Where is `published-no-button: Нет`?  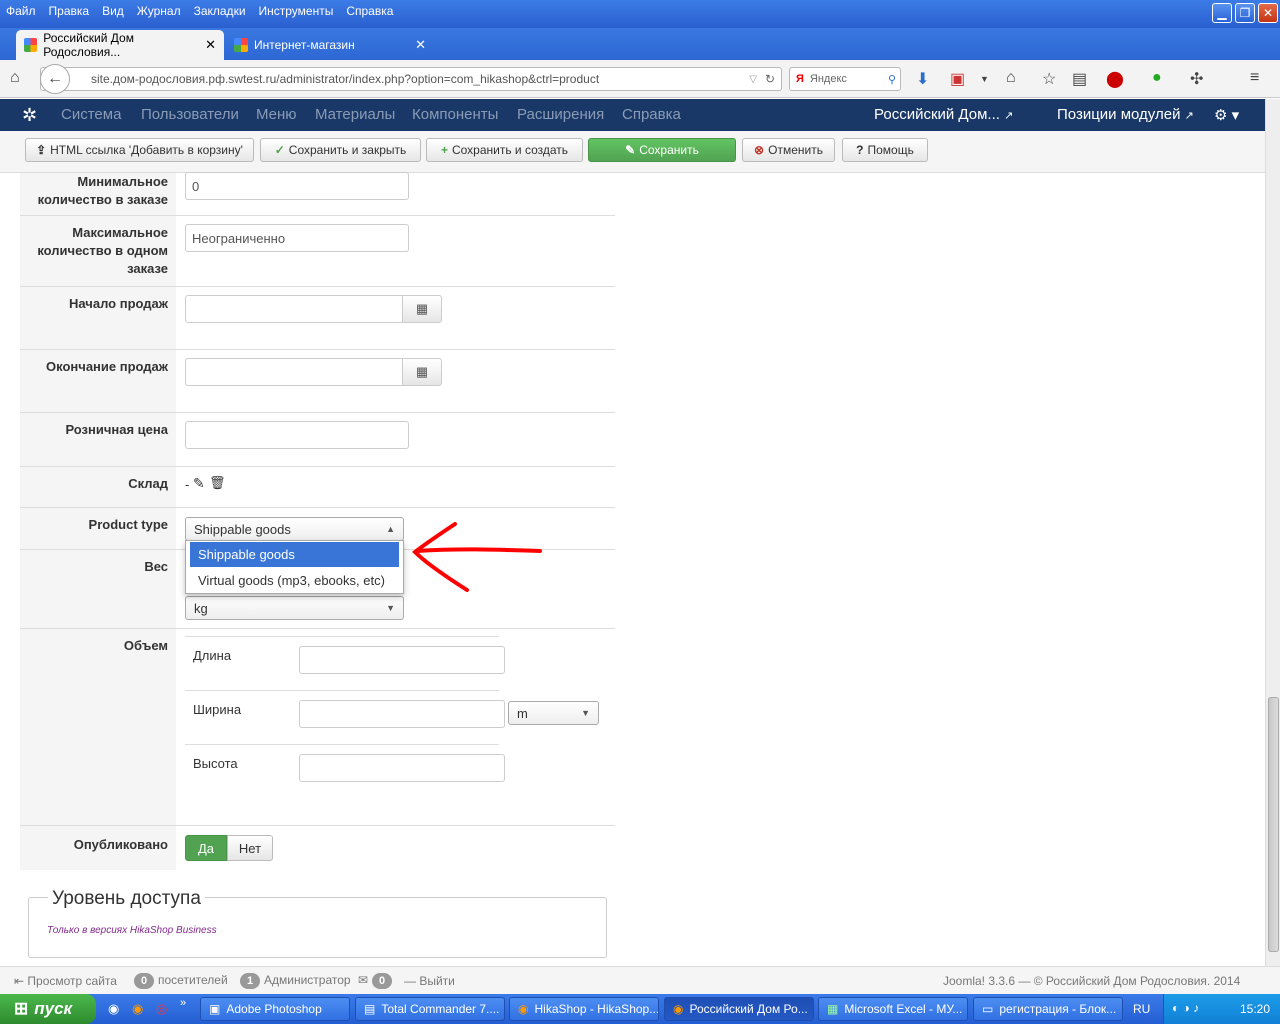 published-no-button: Нет is located at coordinates (250, 848).